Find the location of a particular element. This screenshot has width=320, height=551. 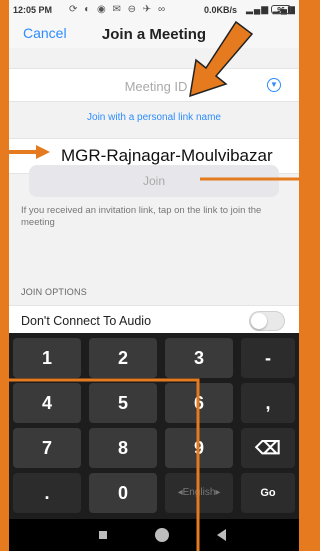

key-8: 8 is located at coordinates (123, 448).